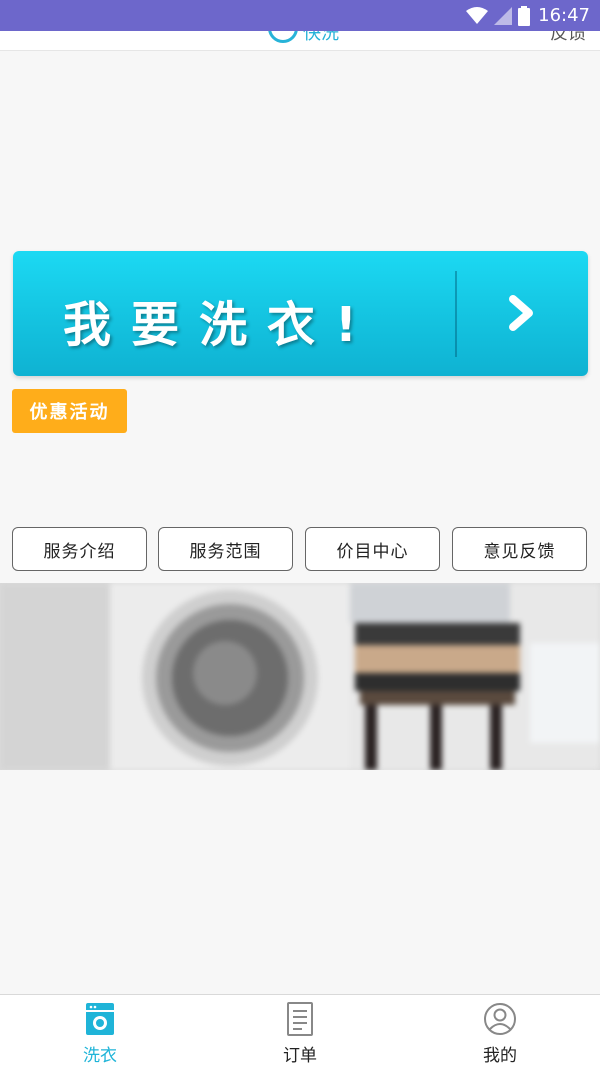  I want to click on feedback-button: 意见反馈, so click(519, 549).